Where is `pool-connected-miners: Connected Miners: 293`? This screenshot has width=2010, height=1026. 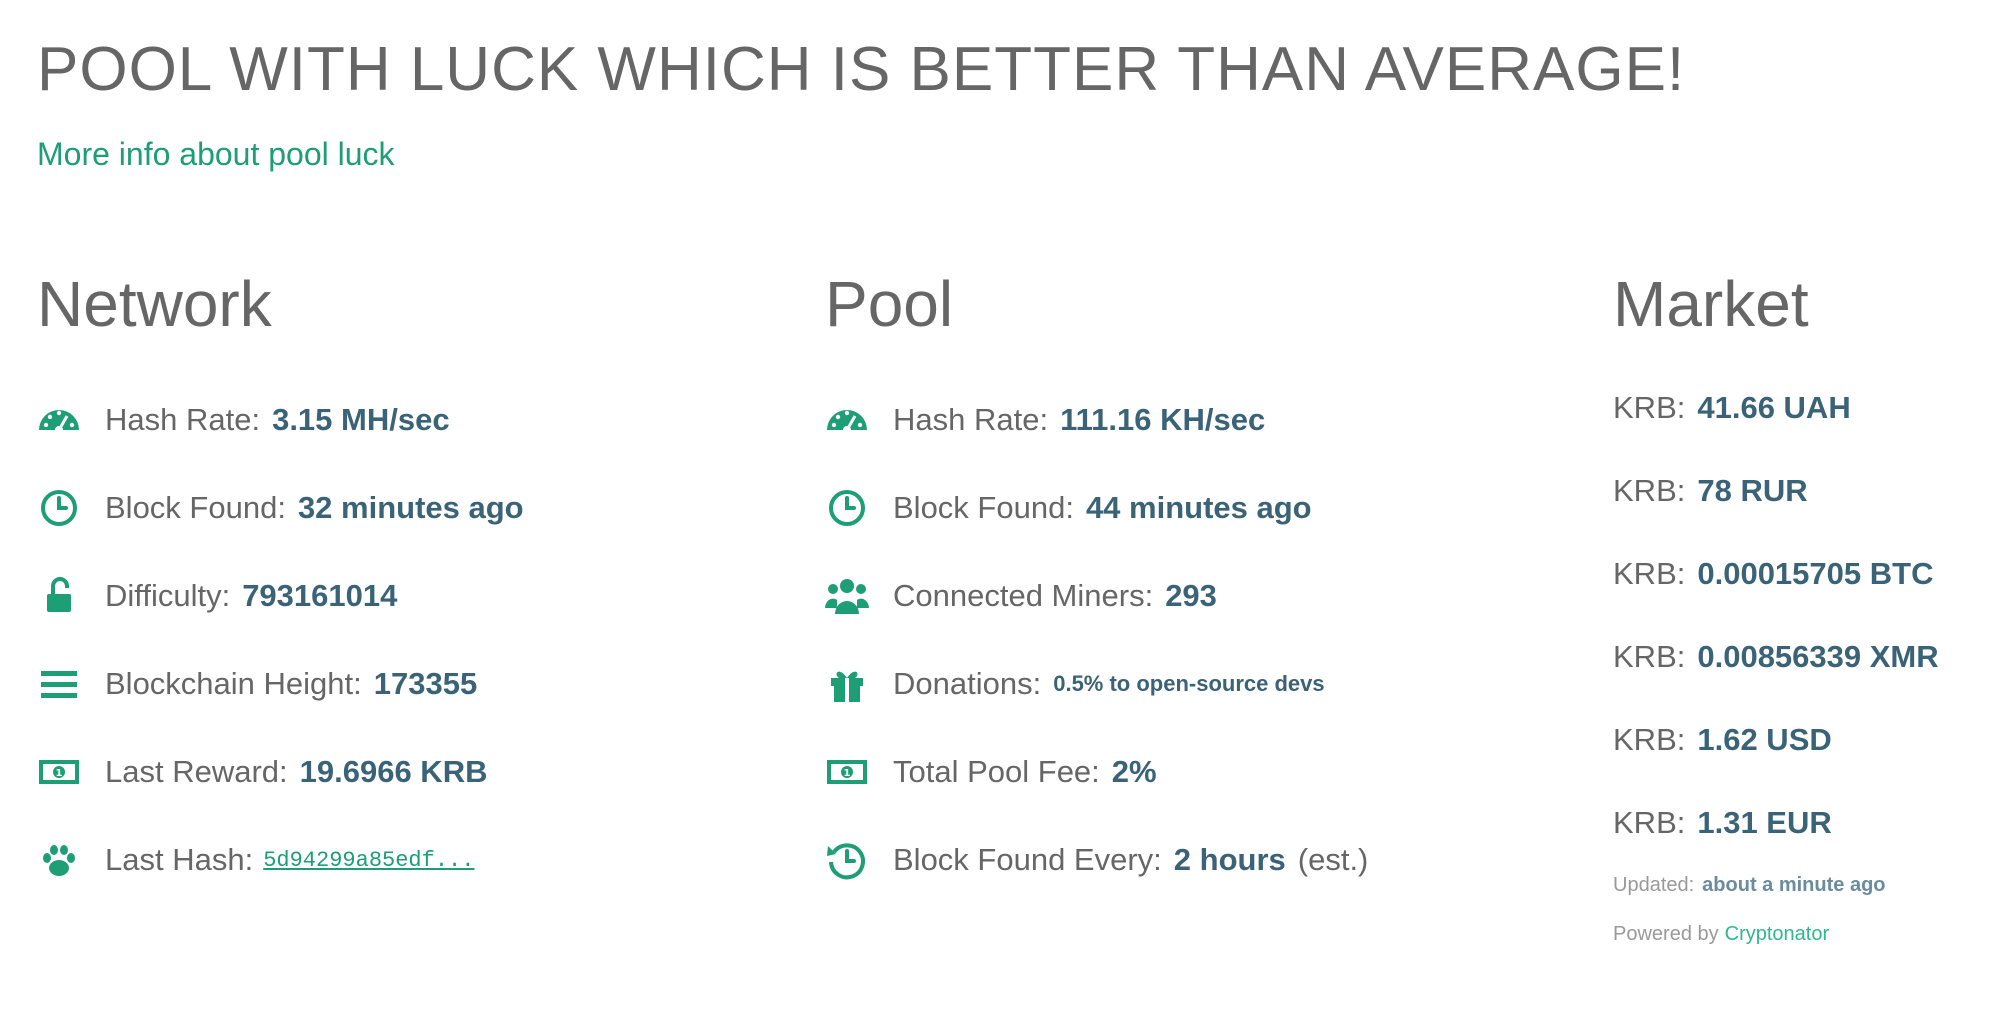 pool-connected-miners: Connected Miners: 293 is located at coordinates (1021, 596).